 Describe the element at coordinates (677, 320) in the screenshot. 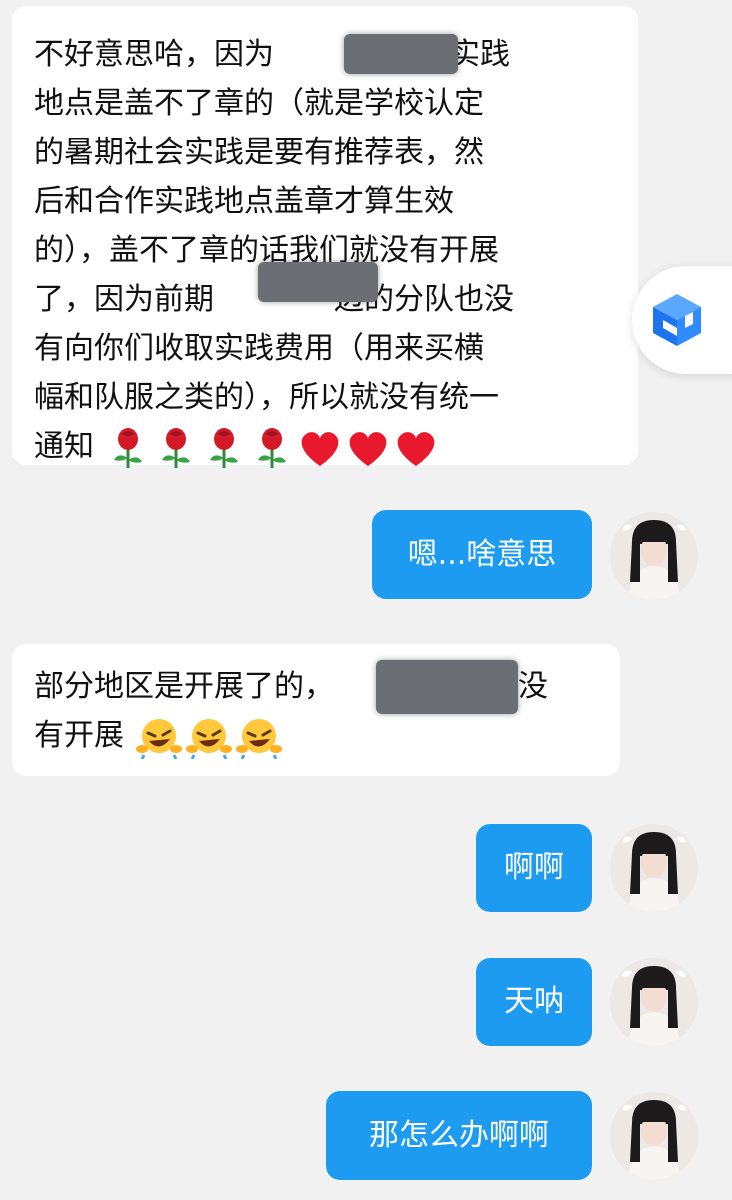

I see `cube-app-icon` at that location.